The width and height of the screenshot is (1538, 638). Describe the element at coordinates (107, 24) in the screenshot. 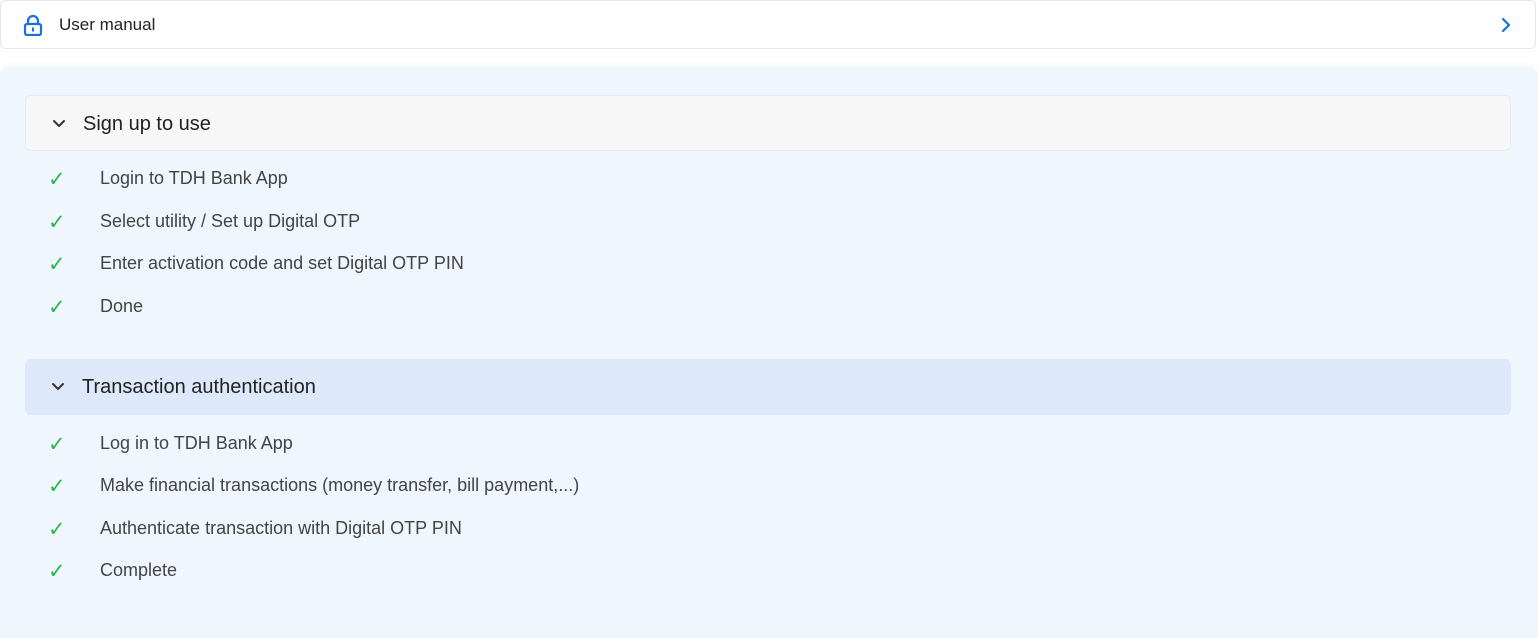

I see `user-manual-title: User manual` at that location.